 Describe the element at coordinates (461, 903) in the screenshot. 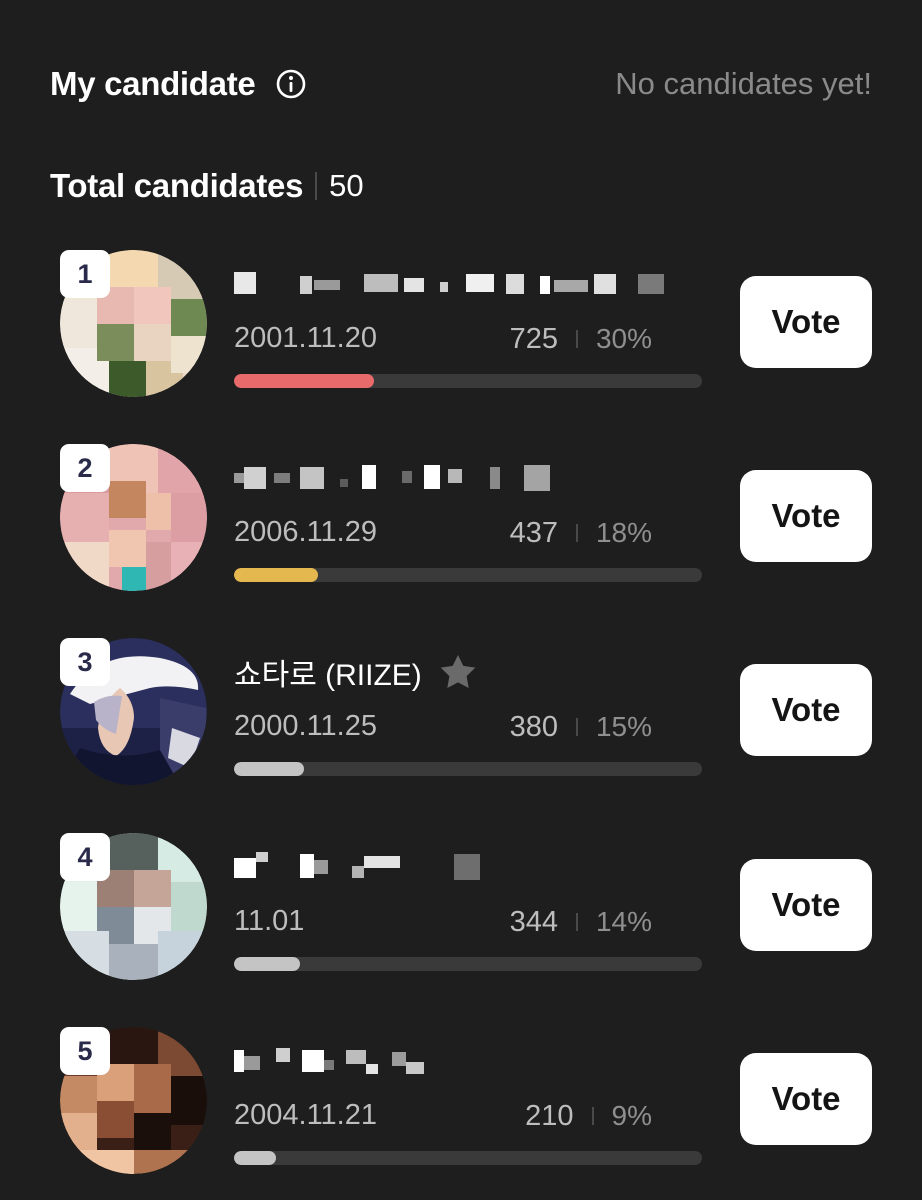

I see `candidate-item: 4 11.01 344 14% Vote` at that location.